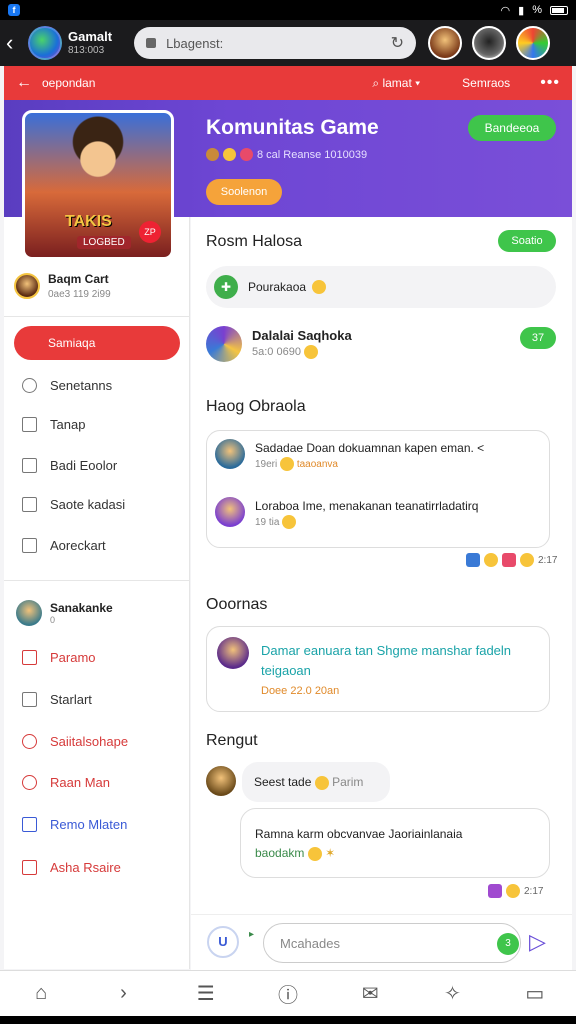 The width and height of the screenshot is (576, 1024). What do you see at coordinates (73, 824) in the screenshot?
I see `sidebar-section-item-5: Remo Mlaten` at bounding box center [73, 824].